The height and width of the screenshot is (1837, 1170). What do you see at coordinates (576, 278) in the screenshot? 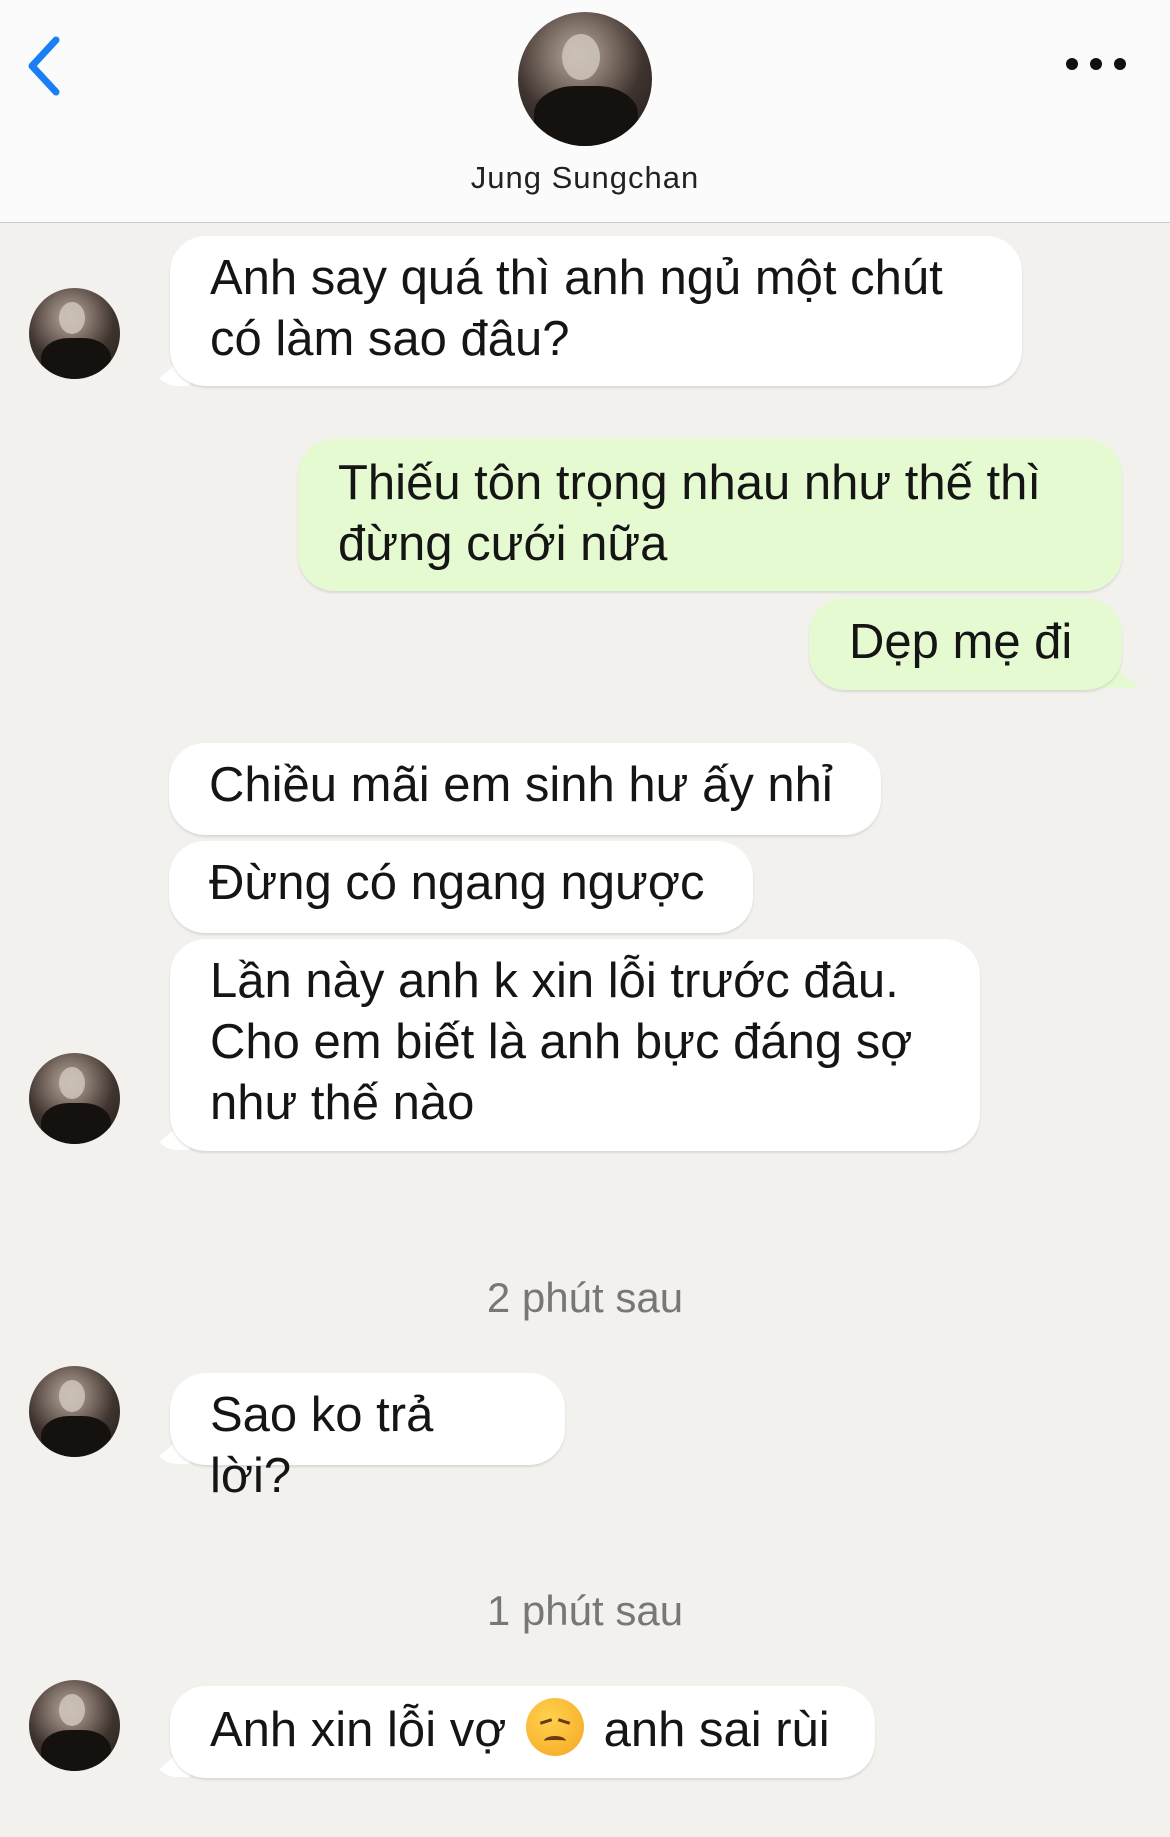
I see `message-text-line: Anh say quá thì anh ngủ một chút` at bounding box center [576, 278].